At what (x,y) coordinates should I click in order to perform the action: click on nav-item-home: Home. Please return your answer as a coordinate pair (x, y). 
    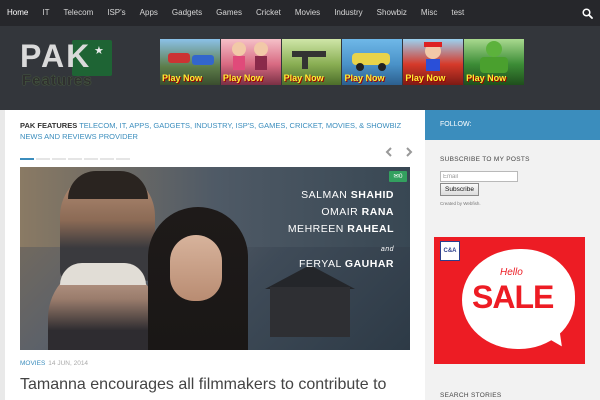
    Looking at the image, I should click on (17, 13).